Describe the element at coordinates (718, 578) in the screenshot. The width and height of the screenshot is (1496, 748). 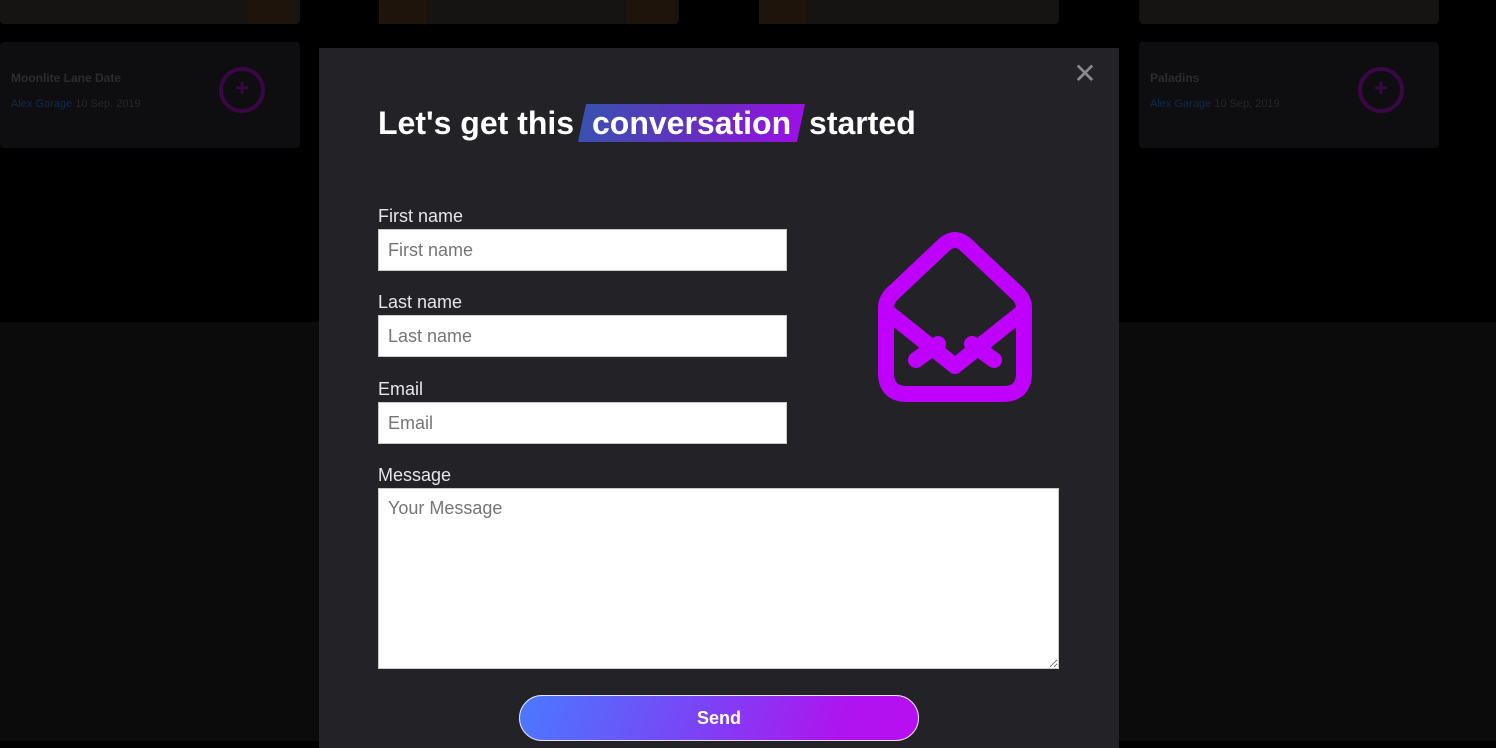
I see `message-field` at that location.